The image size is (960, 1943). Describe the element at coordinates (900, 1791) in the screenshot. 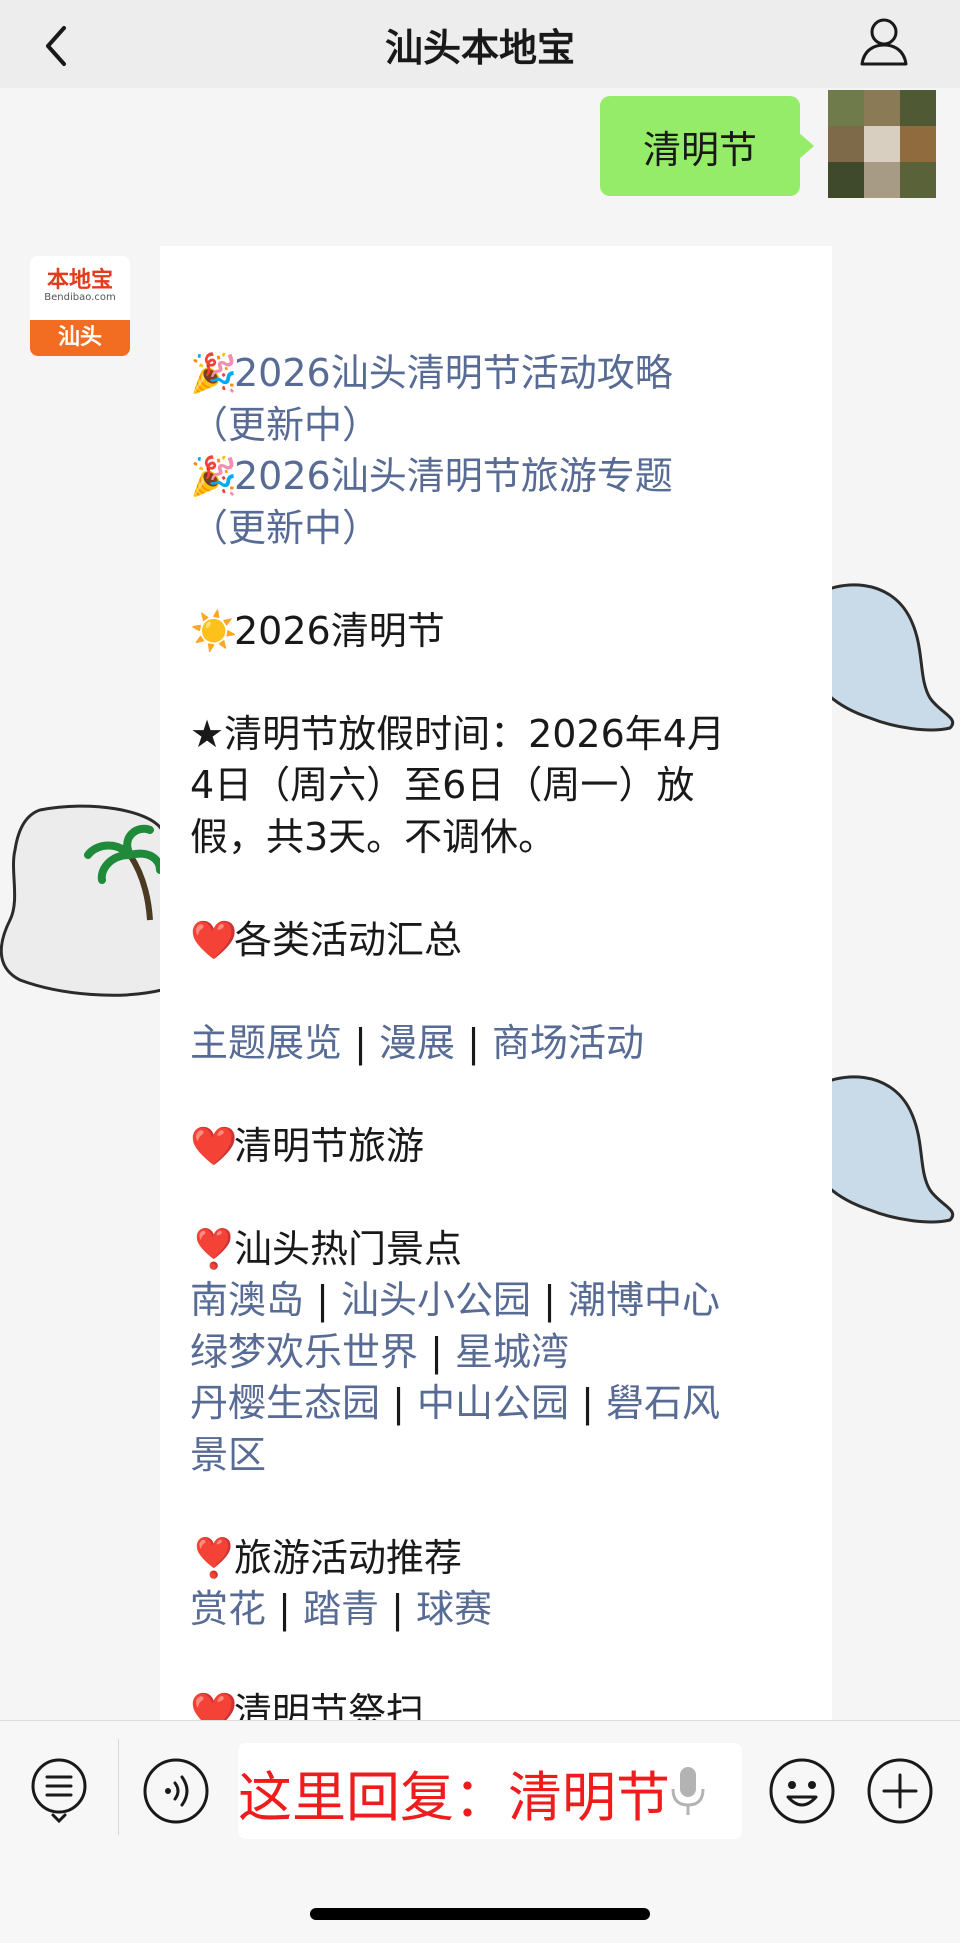

I see `plus-icon` at that location.